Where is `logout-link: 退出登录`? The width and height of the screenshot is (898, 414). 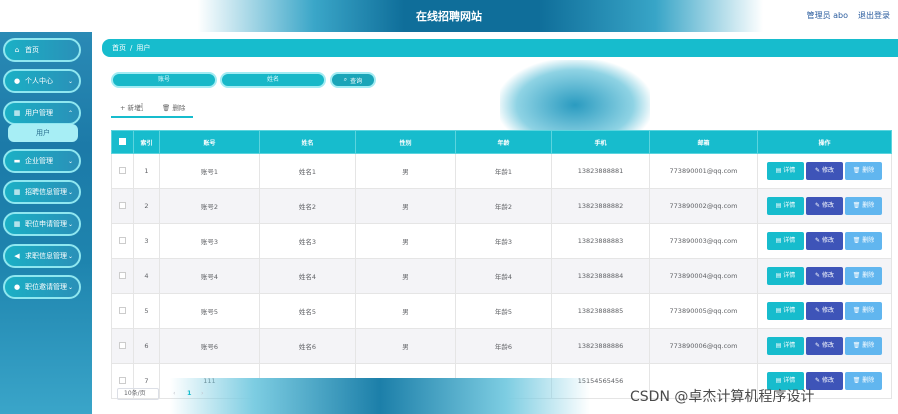 logout-link: 退出登录 is located at coordinates (874, 15).